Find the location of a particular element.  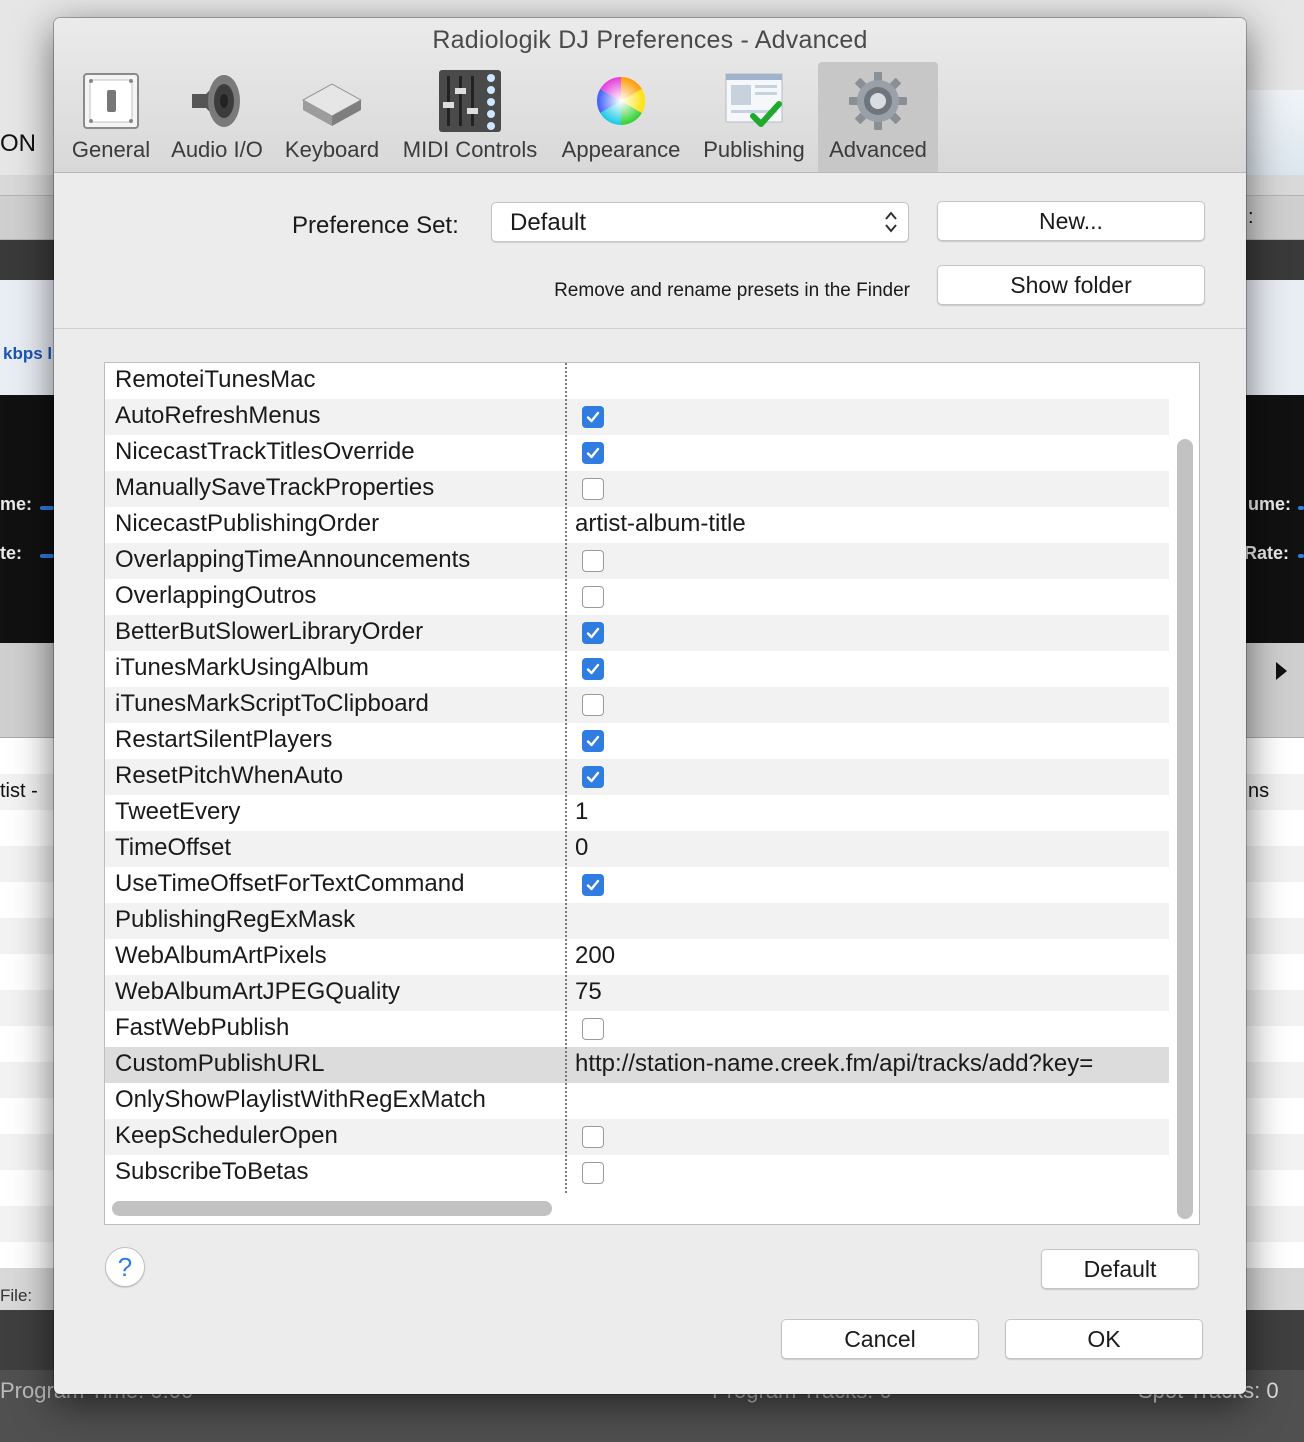

background-volume-label-right: ume: is located at coordinates (1270, 504).